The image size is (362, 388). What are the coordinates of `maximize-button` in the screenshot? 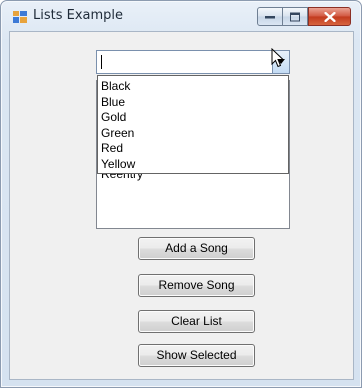 It's located at (295, 16).